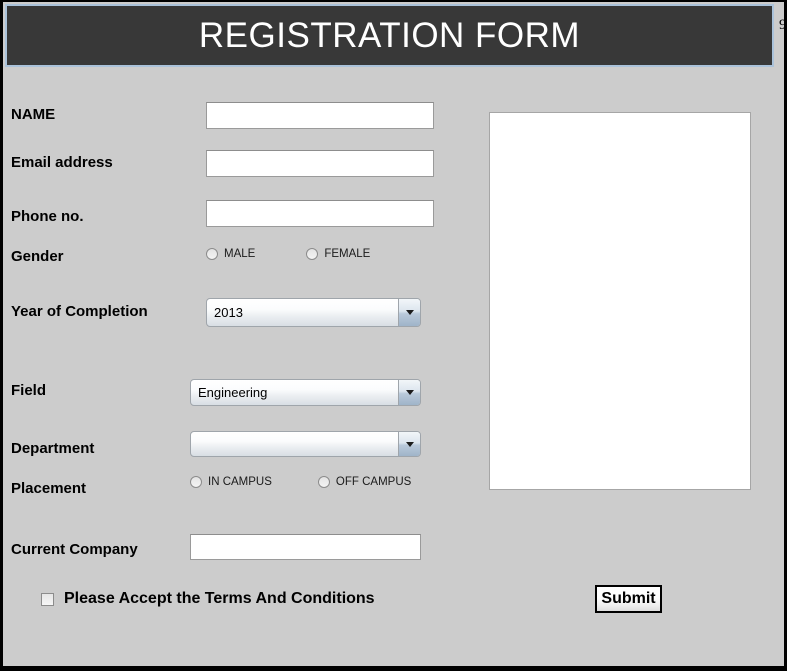 This screenshot has width=787, height=671. I want to click on field-value: Engineering, so click(233, 392).